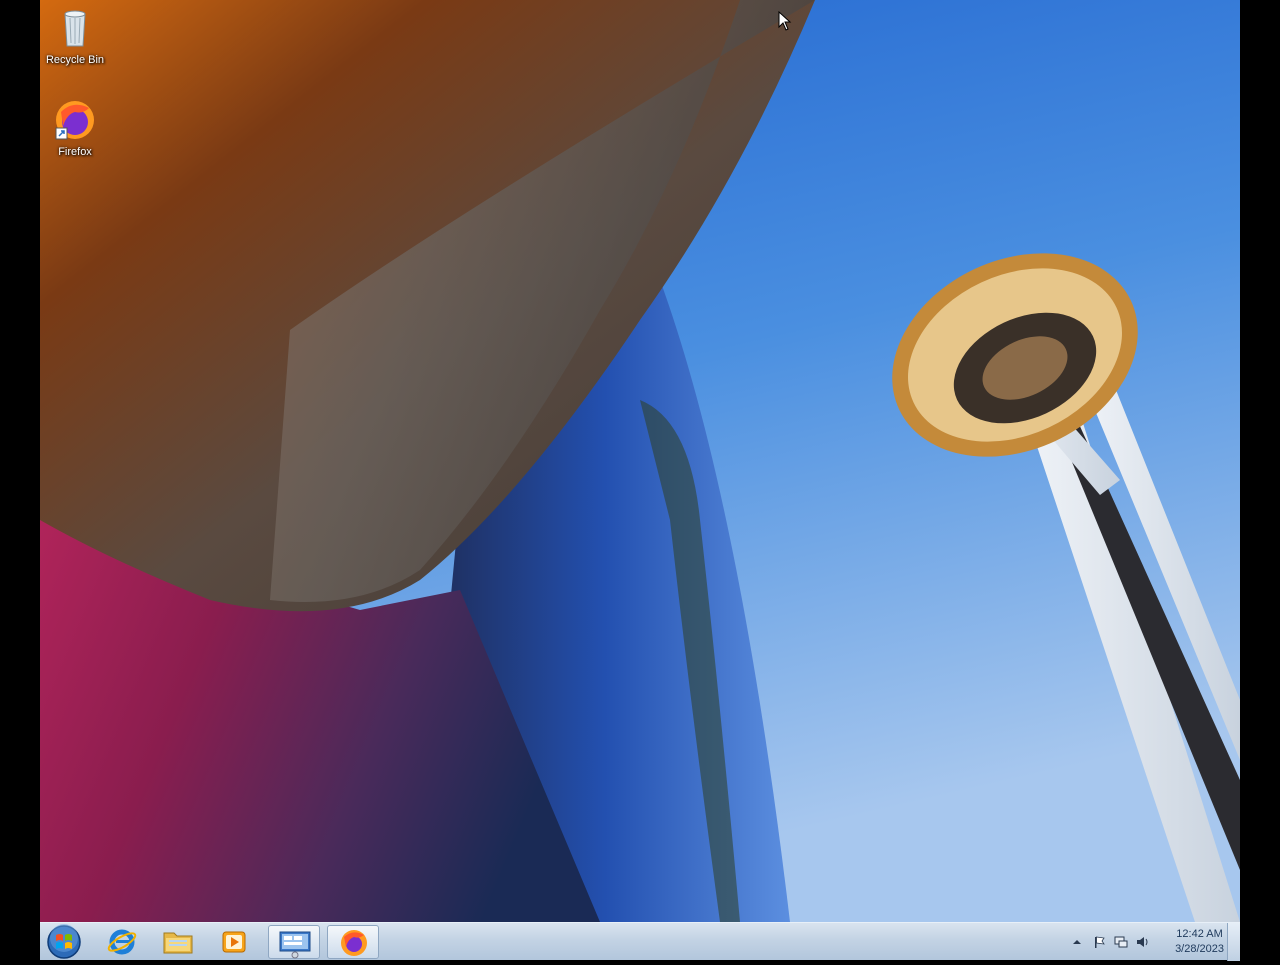 The height and width of the screenshot is (965, 1280). Describe the element at coordinates (640, 941) in the screenshot. I see `taskbar: 12:42 AM 3/28/2023` at that location.